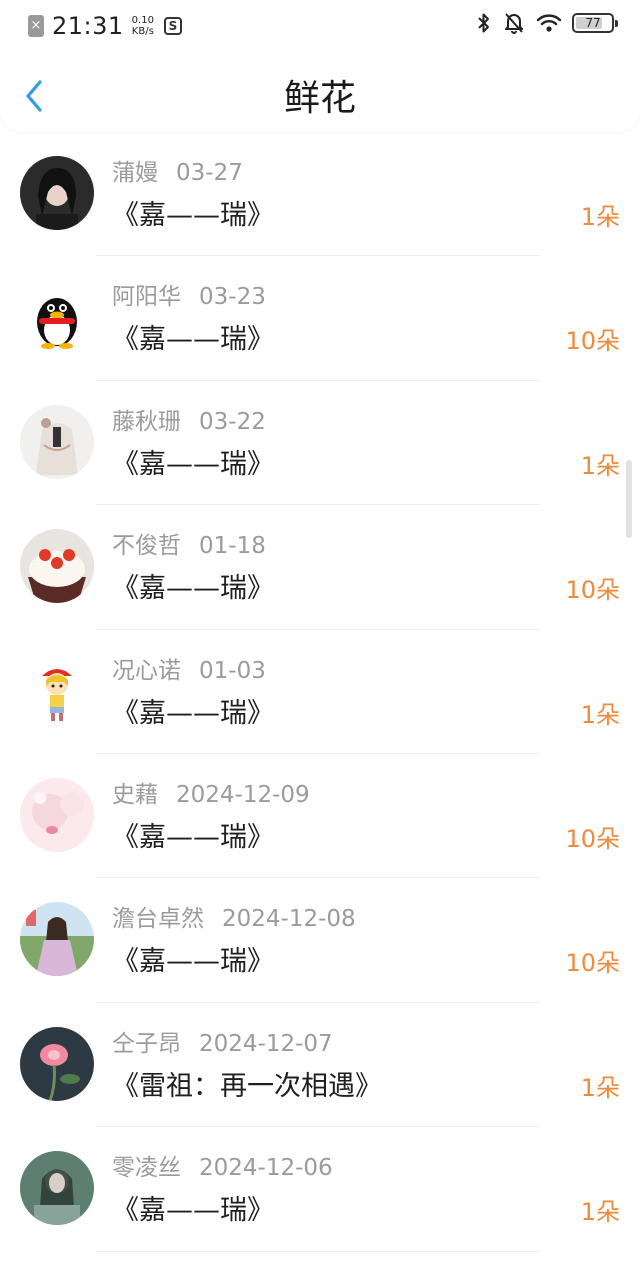  Describe the element at coordinates (514, 23) in the screenshot. I see `bell-muted-icon` at that location.